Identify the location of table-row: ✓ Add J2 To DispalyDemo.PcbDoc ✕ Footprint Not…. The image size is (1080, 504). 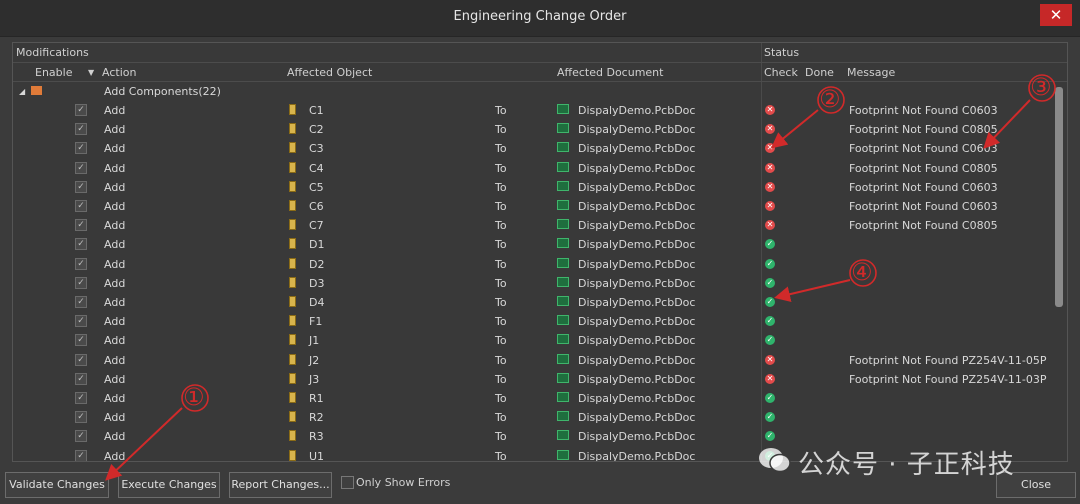
(533, 360).